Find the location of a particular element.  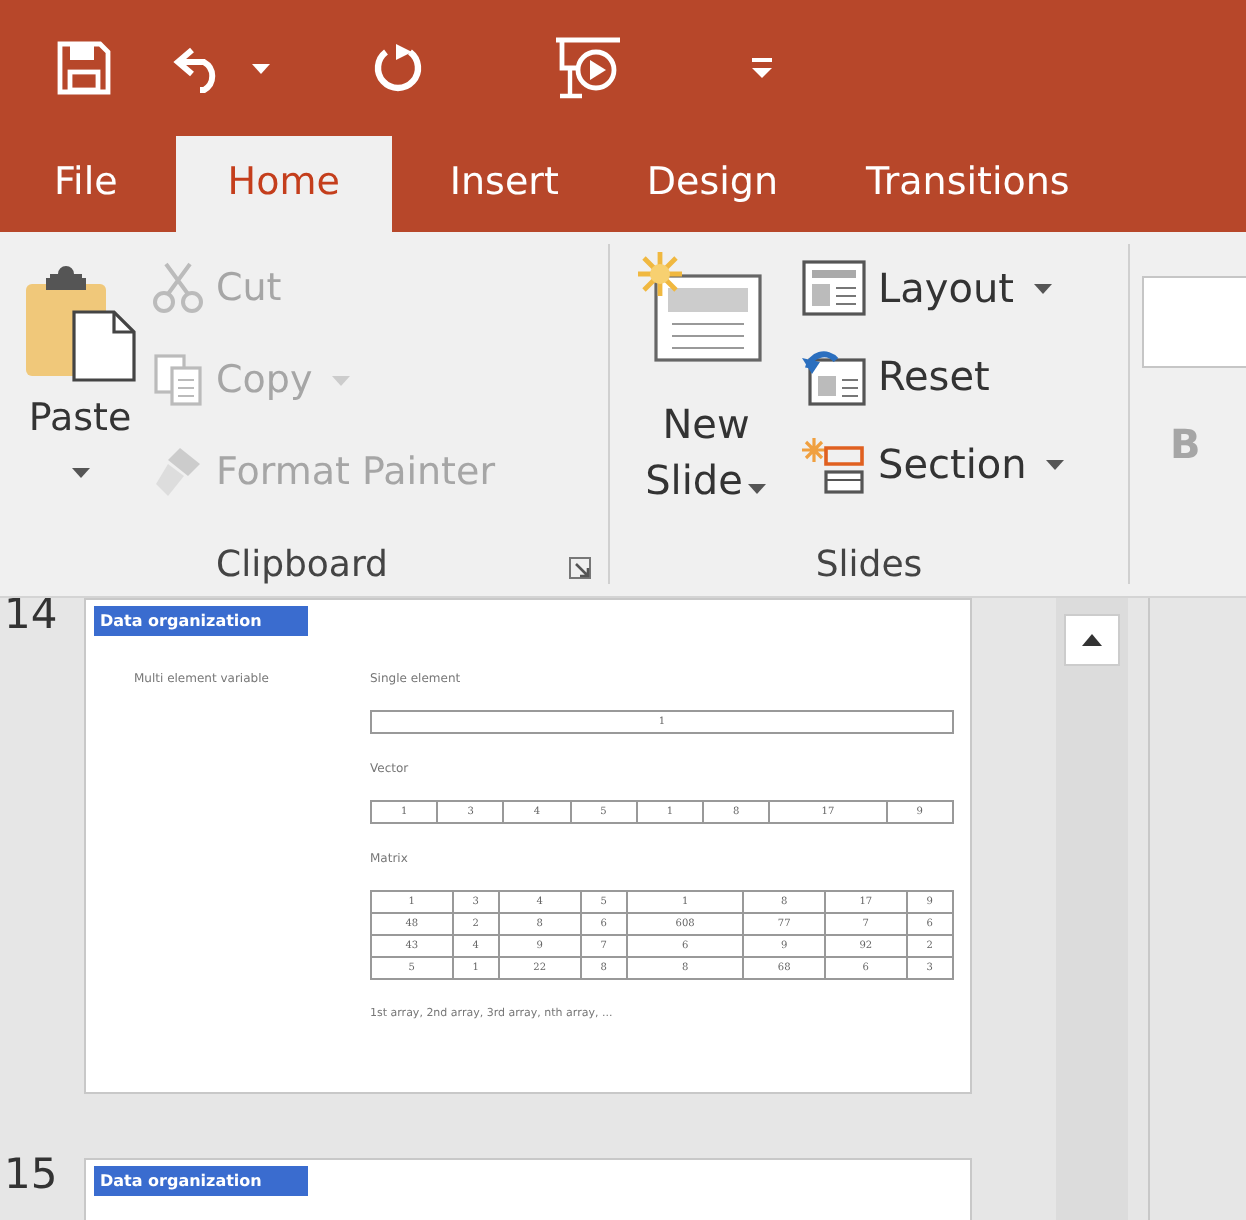

redo-icon is located at coordinates (398, 68).